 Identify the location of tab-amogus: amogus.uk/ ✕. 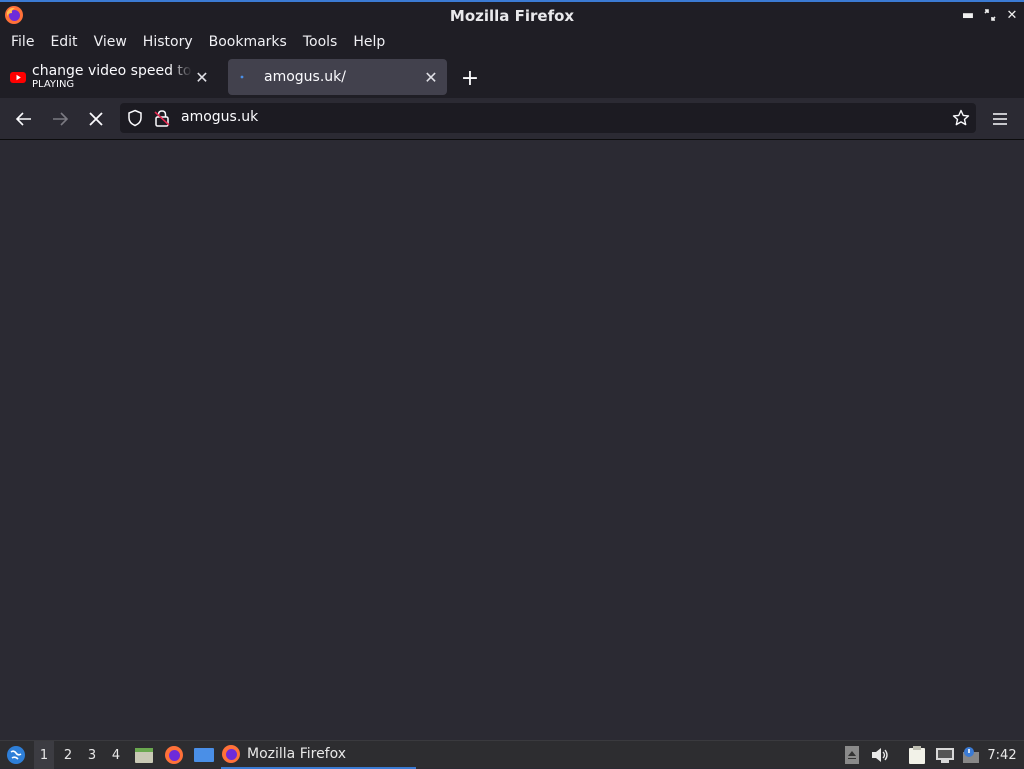
(337, 77).